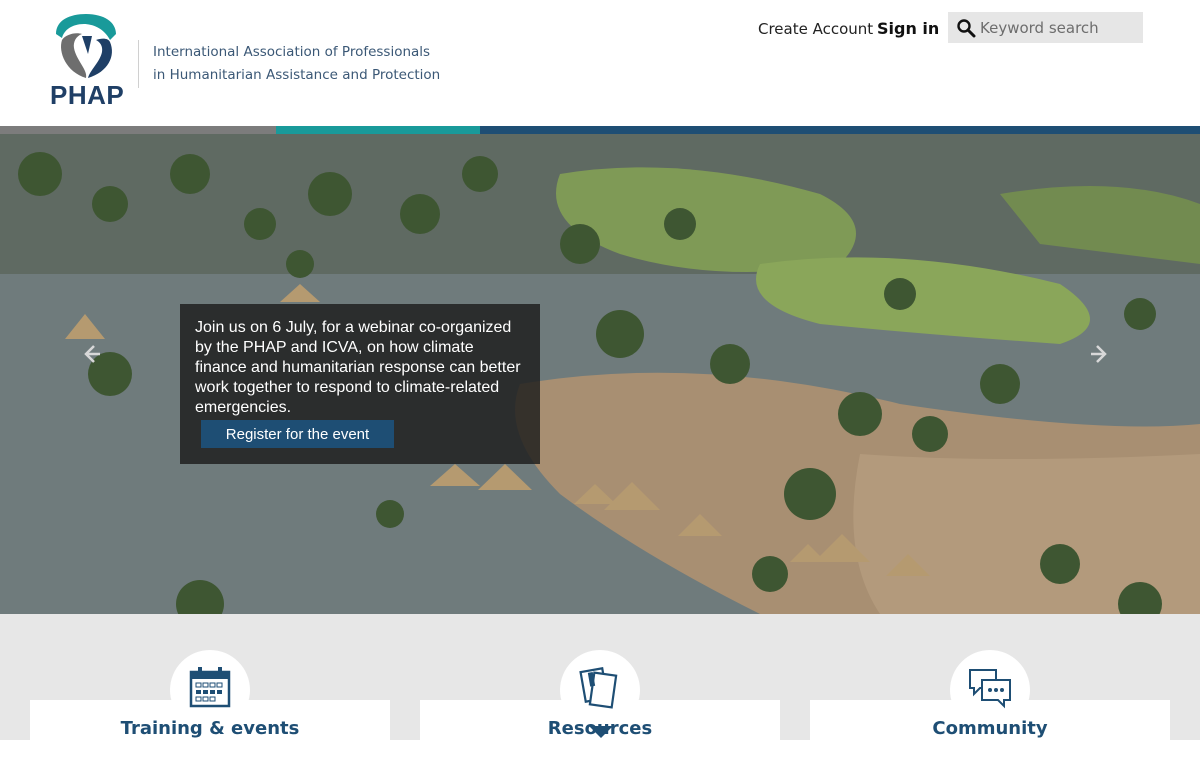 The width and height of the screenshot is (1200, 760). What do you see at coordinates (1059, 27) in the screenshot?
I see `search-input` at bounding box center [1059, 27].